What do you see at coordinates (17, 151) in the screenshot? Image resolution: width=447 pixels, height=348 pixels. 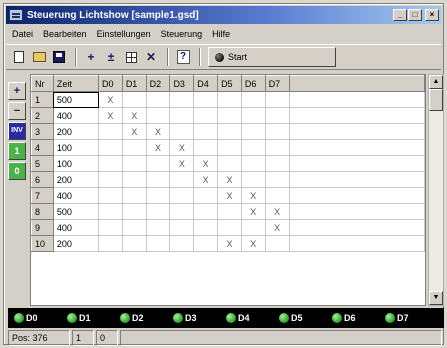 I see `set-one-button: 1` at bounding box center [17, 151].